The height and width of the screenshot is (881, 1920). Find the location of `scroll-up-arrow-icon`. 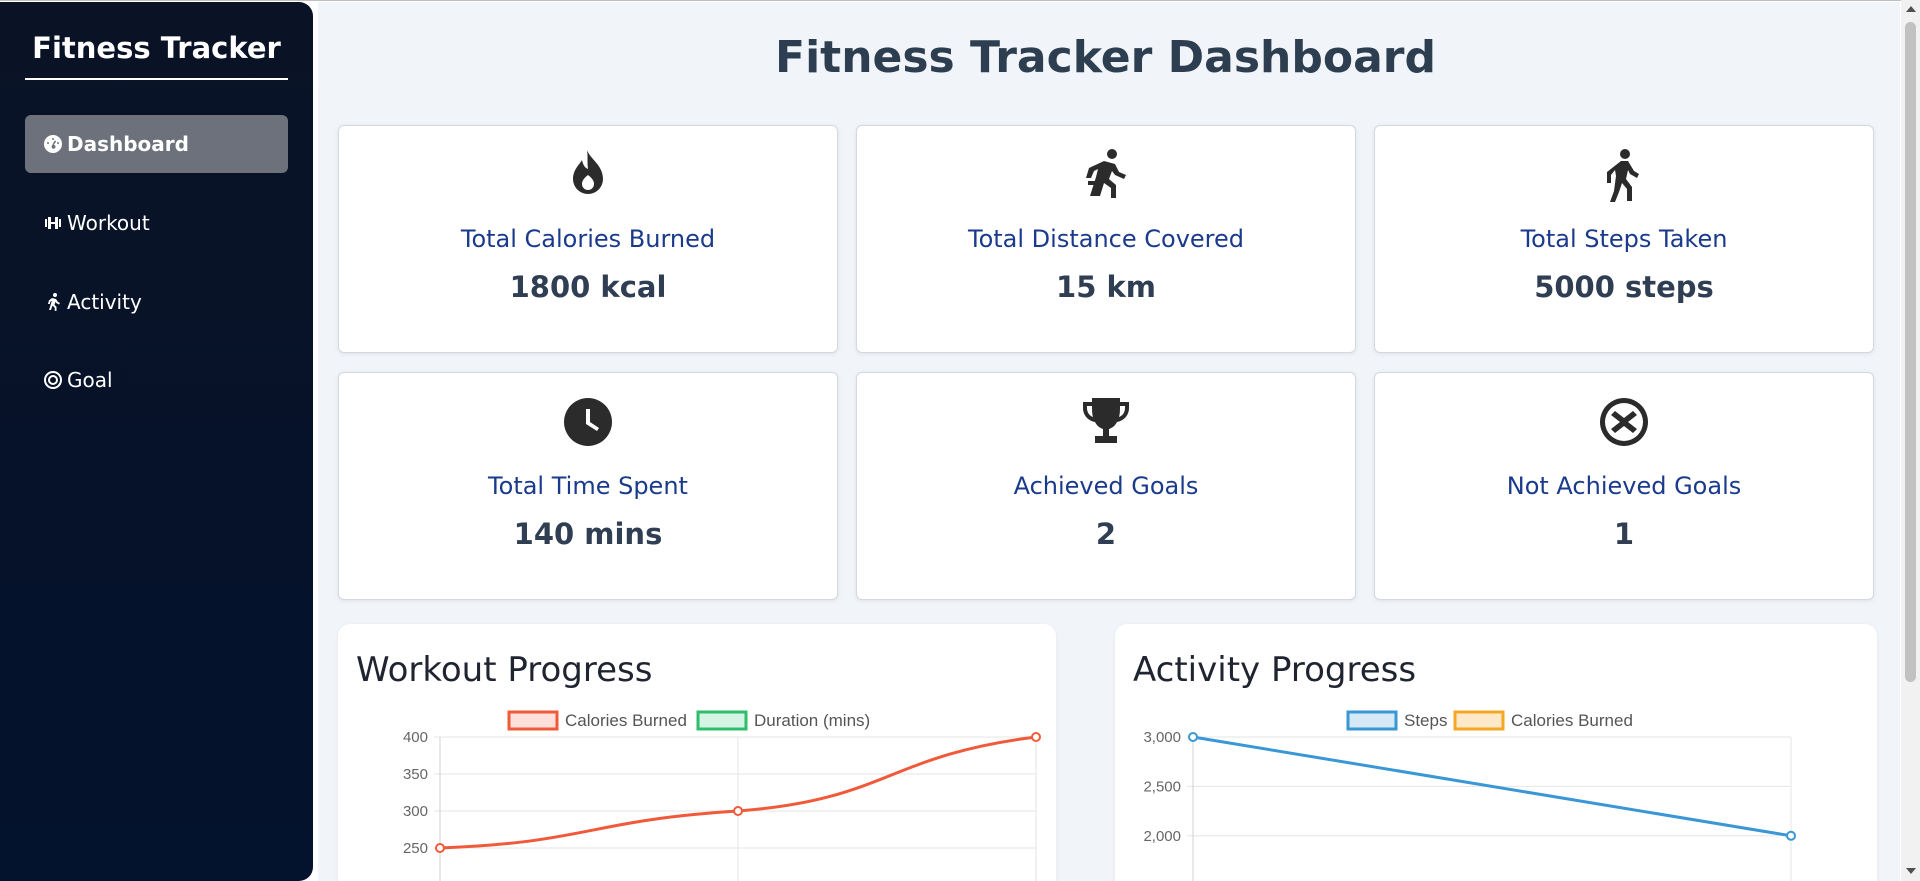

scroll-up-arrow-icon is located at coordinates (1911, 9).